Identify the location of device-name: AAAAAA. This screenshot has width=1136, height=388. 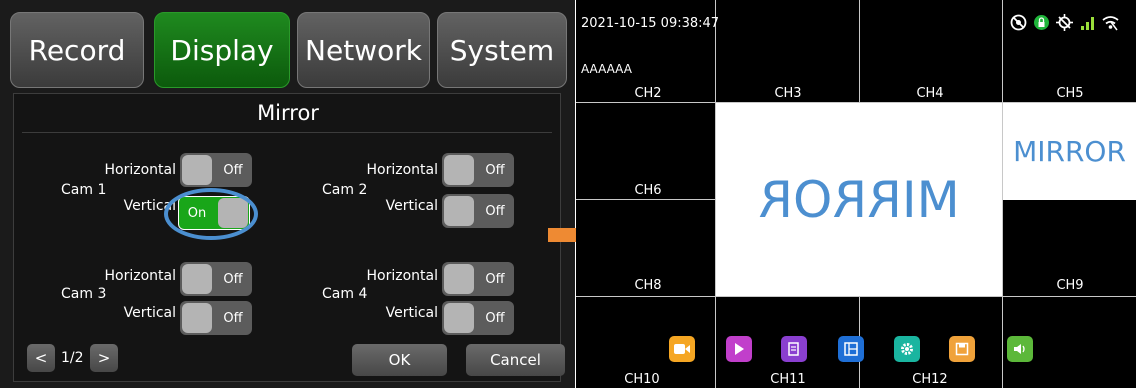
(606, 69).